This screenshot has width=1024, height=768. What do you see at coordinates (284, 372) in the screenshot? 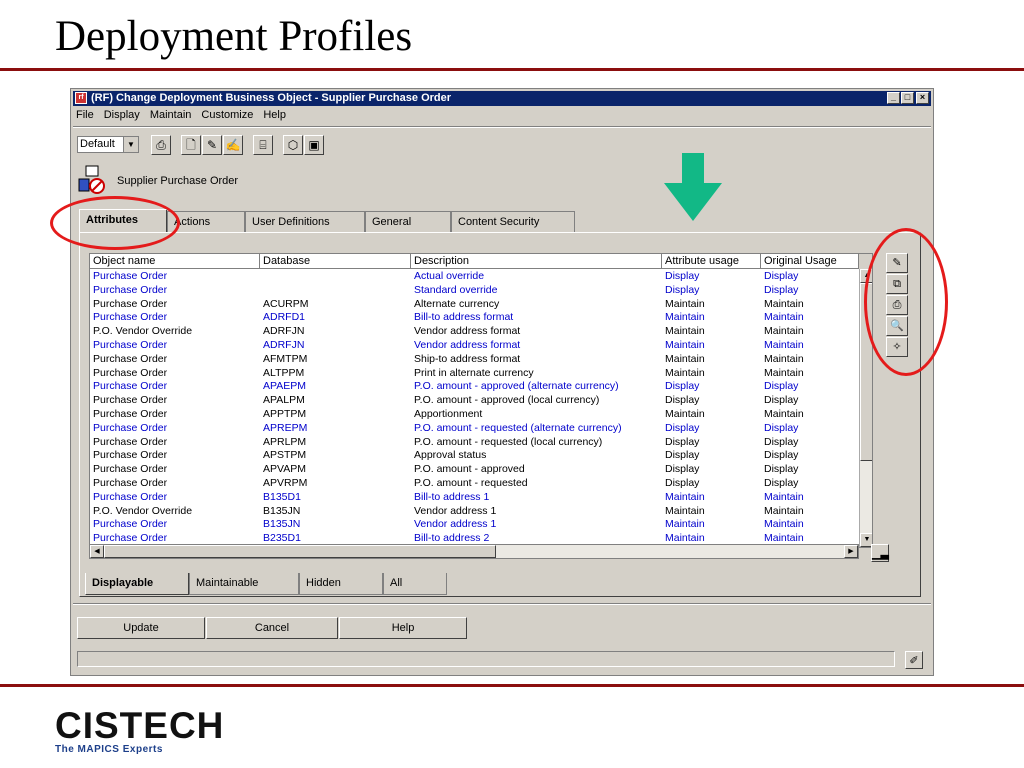
I see `cell-database: ALTPPM` at bounding box center [284, 372].